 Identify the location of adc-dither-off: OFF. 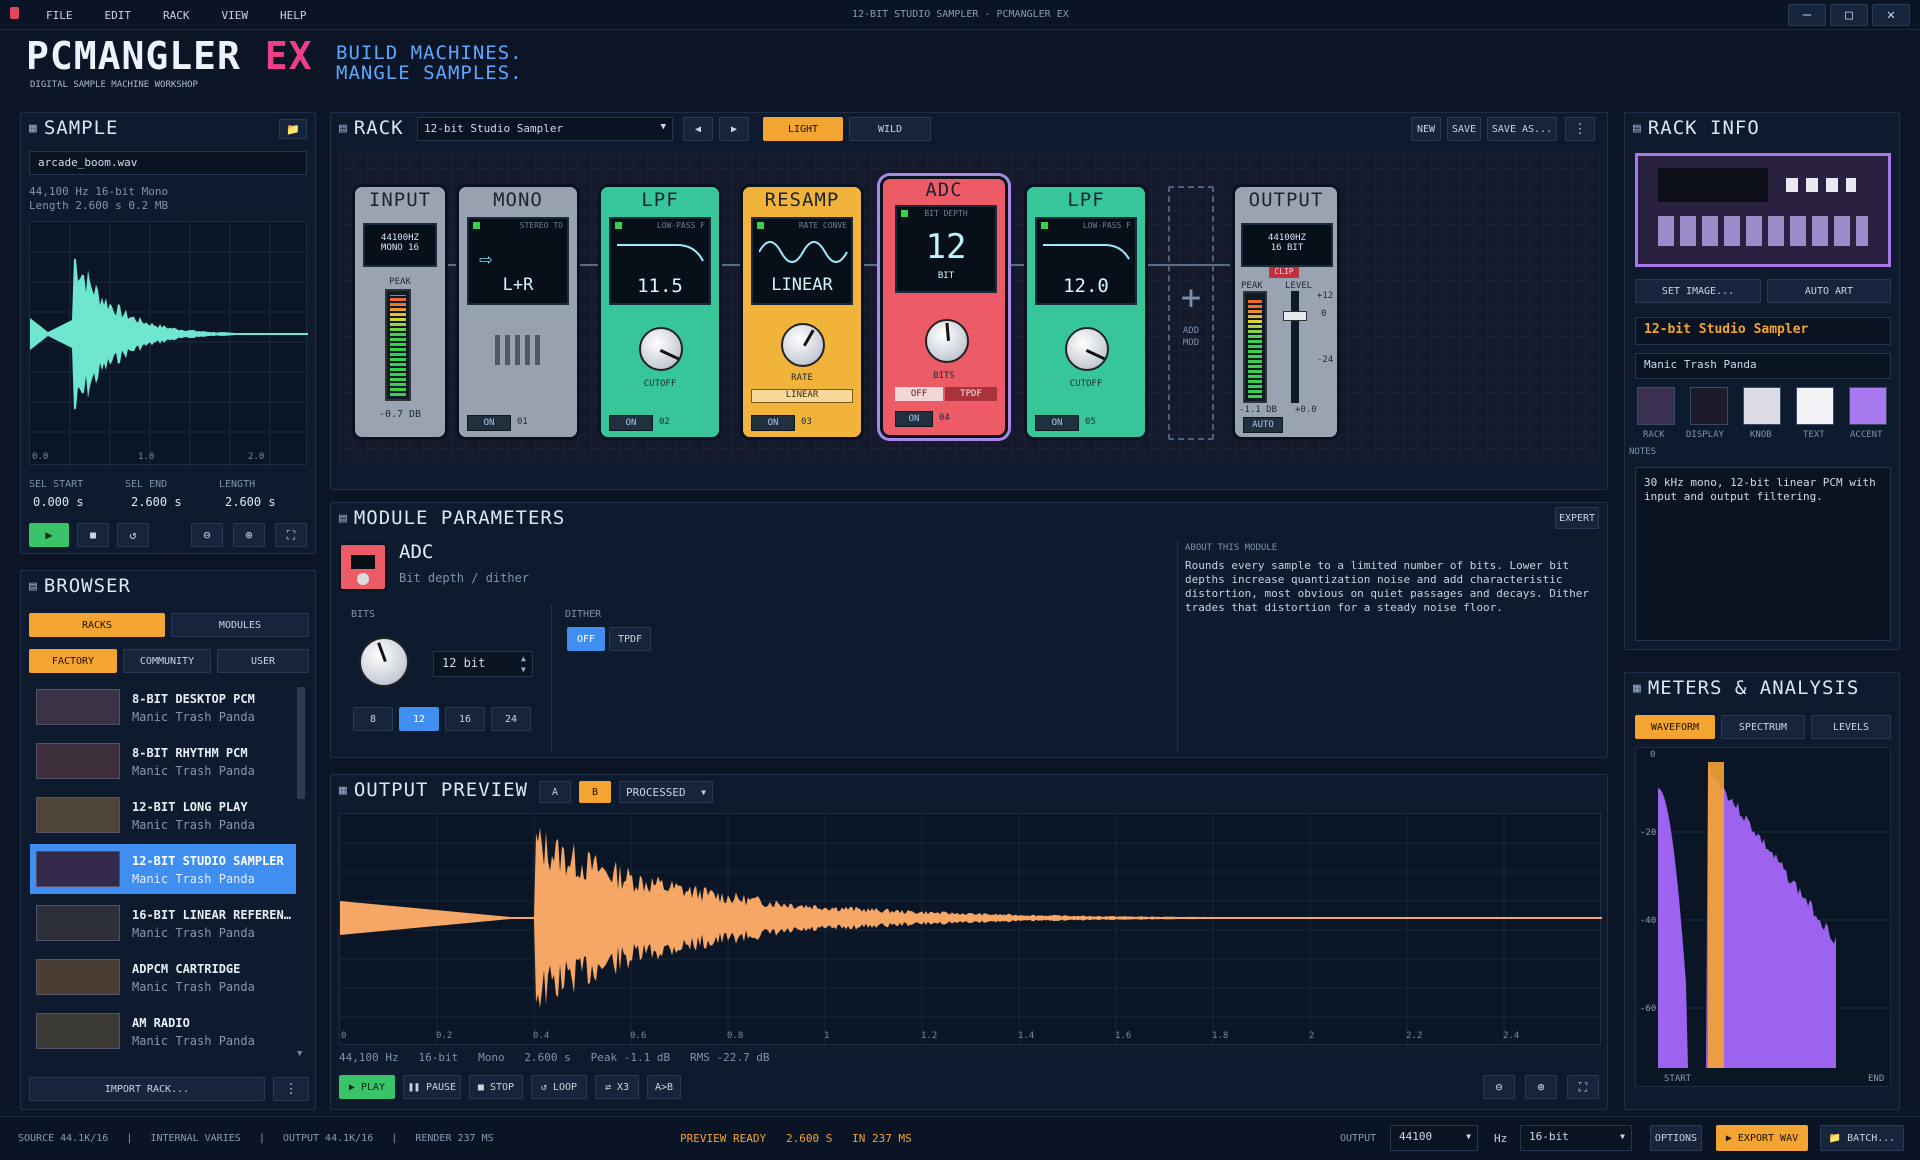
(919, 394).